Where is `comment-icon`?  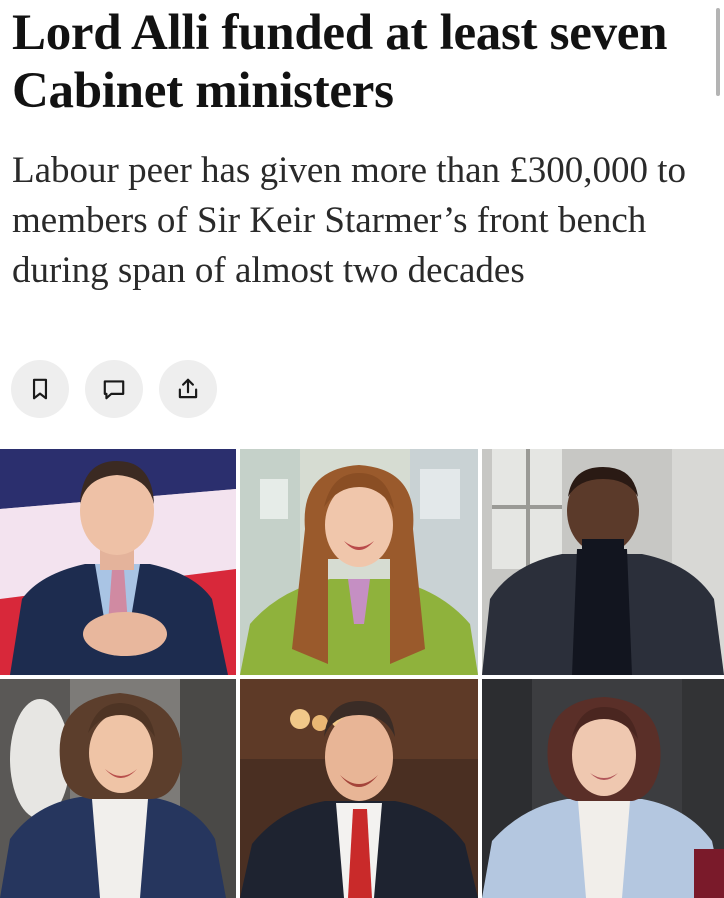
comment-icon is located at coordinates (114, 390).